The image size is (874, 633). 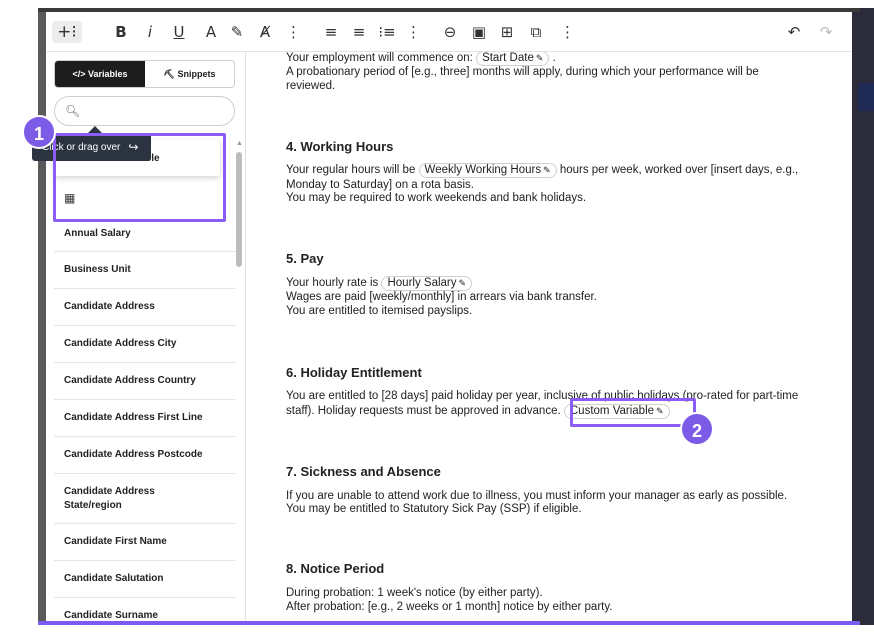 What do you see at coordinates (121, 32) in the screenshot?
I see `bold-button: B` at bounding box center [121, 32].